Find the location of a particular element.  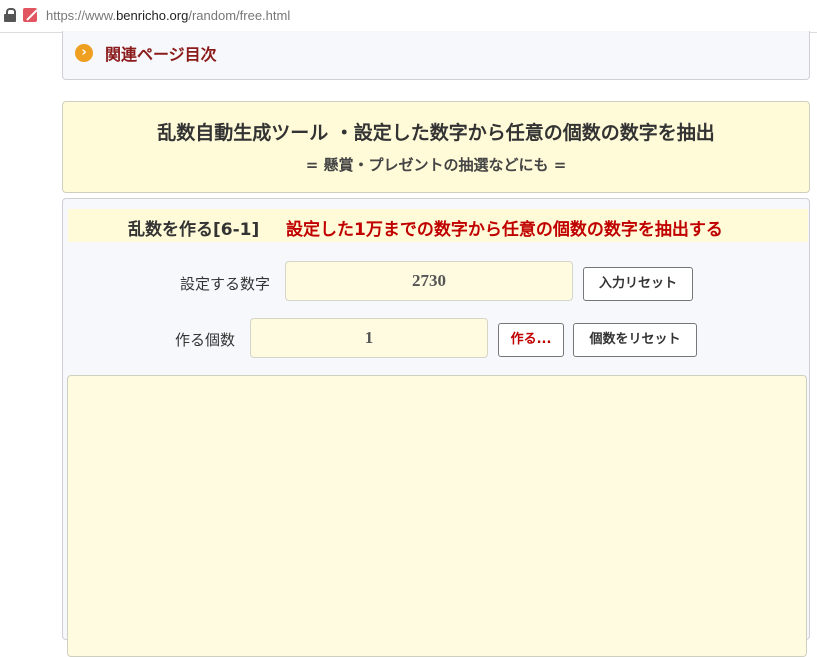

count-label: 作る個数 is located at coordinates (205, 340).